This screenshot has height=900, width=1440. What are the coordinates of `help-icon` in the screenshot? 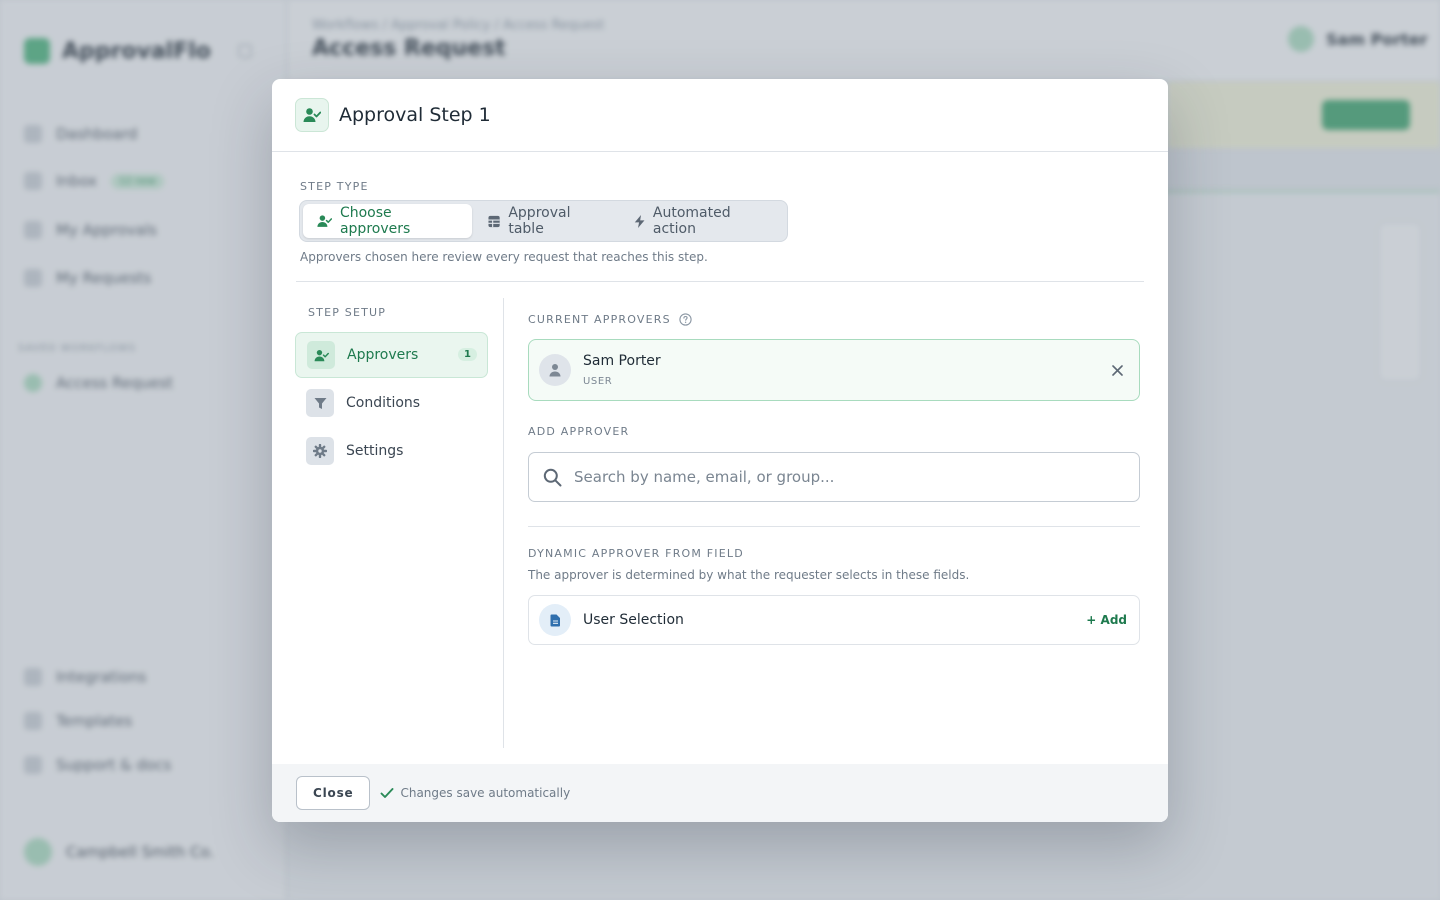 It's located at (685, 319).